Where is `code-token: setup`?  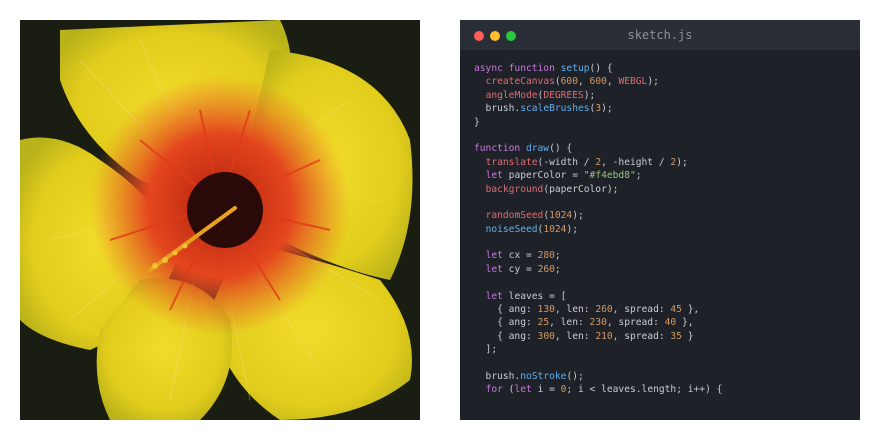
code-token: setup is located at coordinates (575, 68).